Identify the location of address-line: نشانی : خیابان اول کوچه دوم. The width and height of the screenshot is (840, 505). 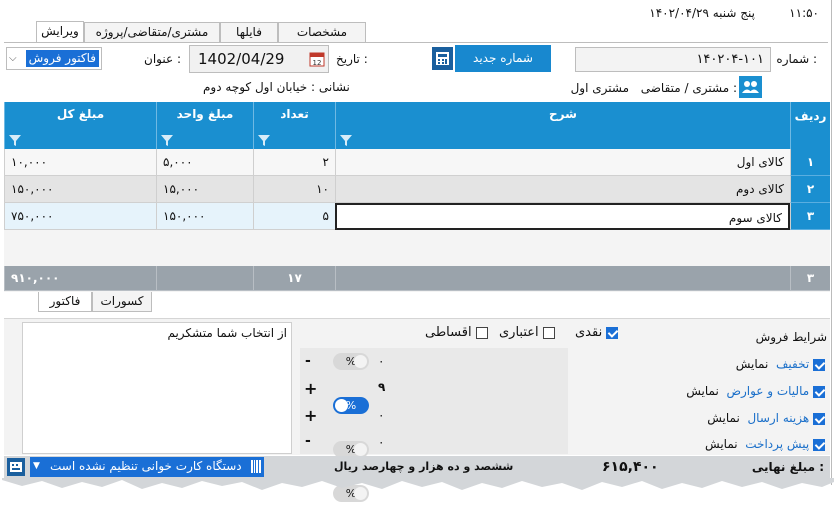
(276, 87).